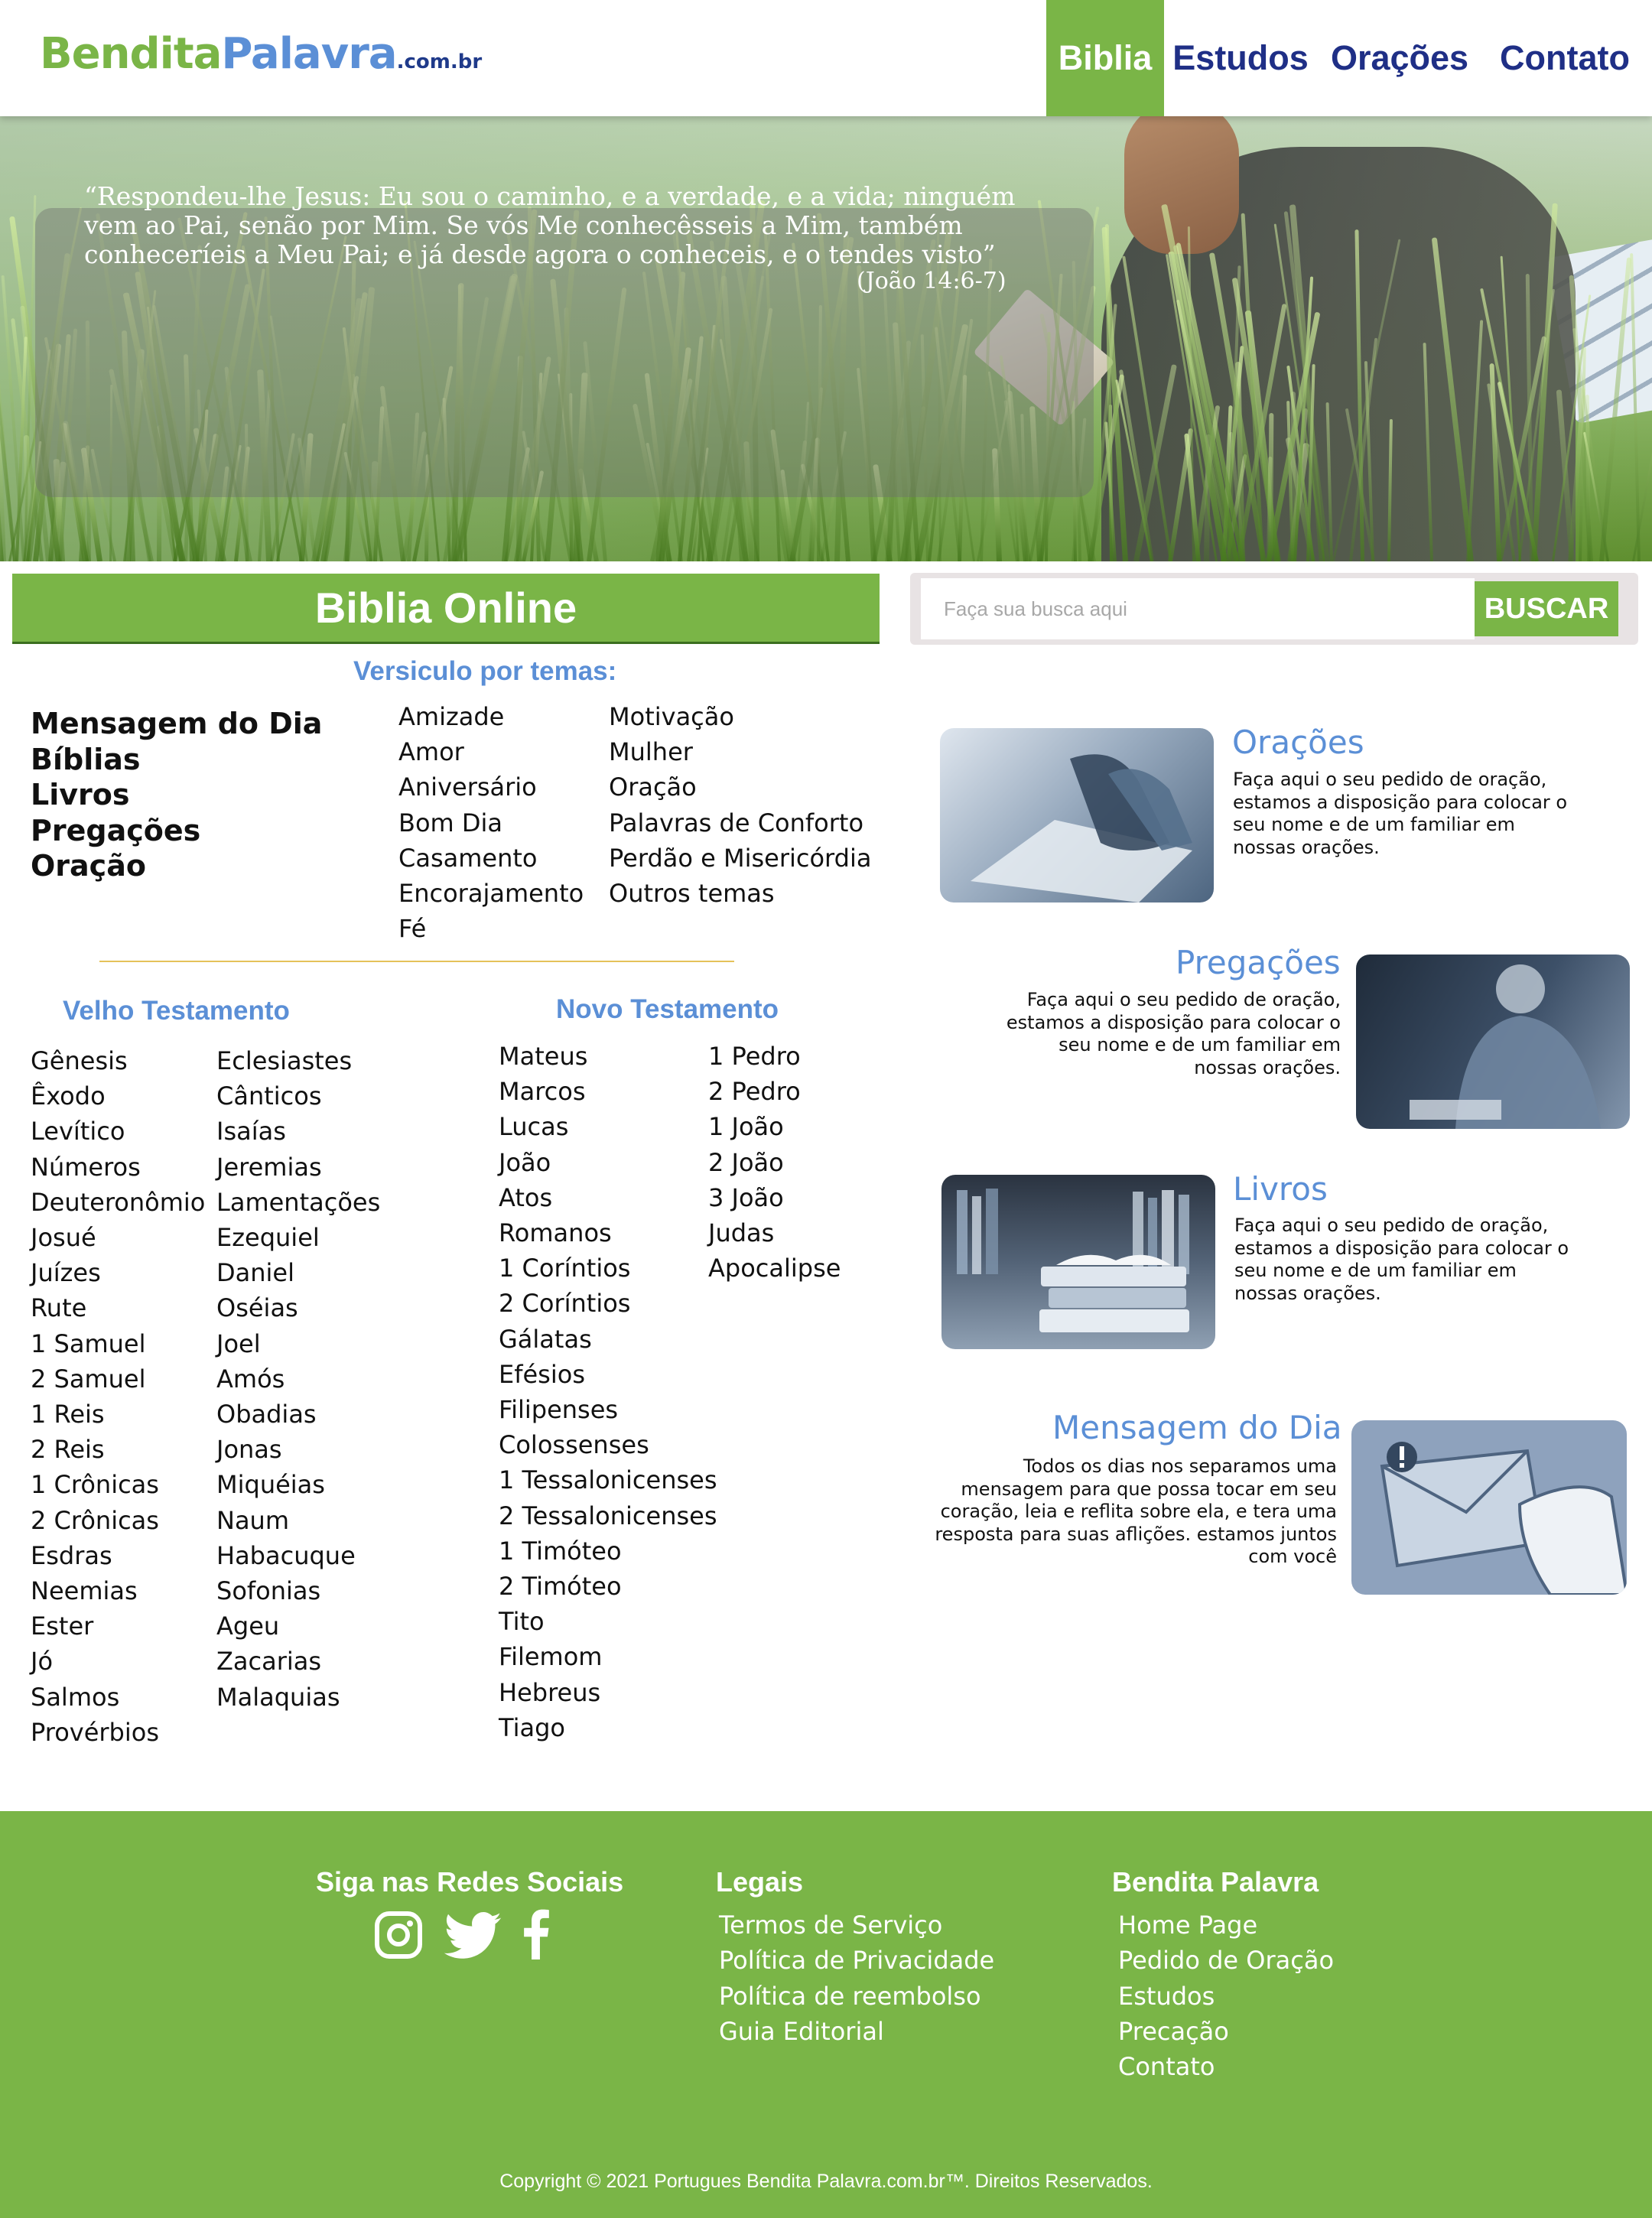 The image size is (1652, 2218). I want to click on book-link: Romanos, so click(608, 1232).